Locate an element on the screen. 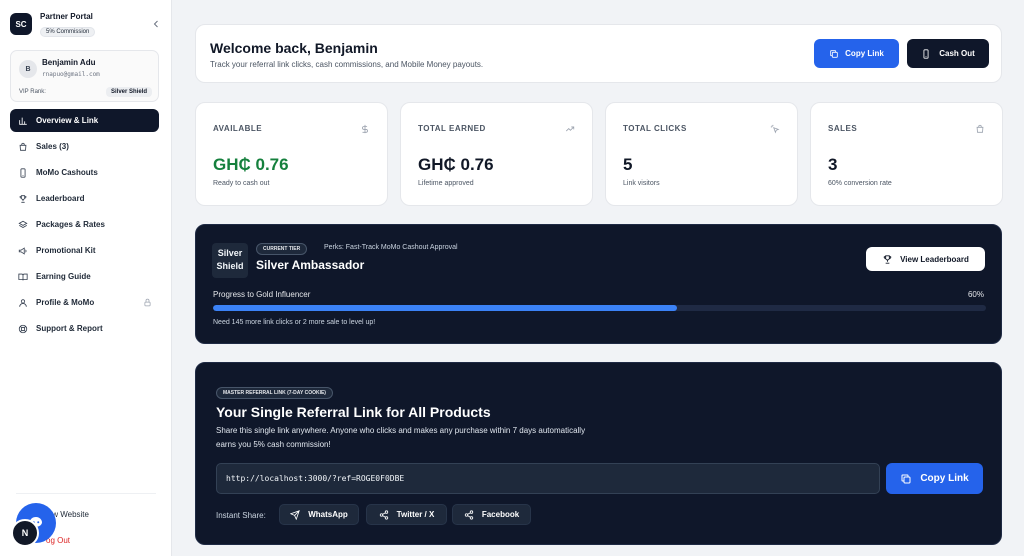 The height and width of the screenshot is (556, 1024). progress-percent: 60% is located at coordinates (975, 294).